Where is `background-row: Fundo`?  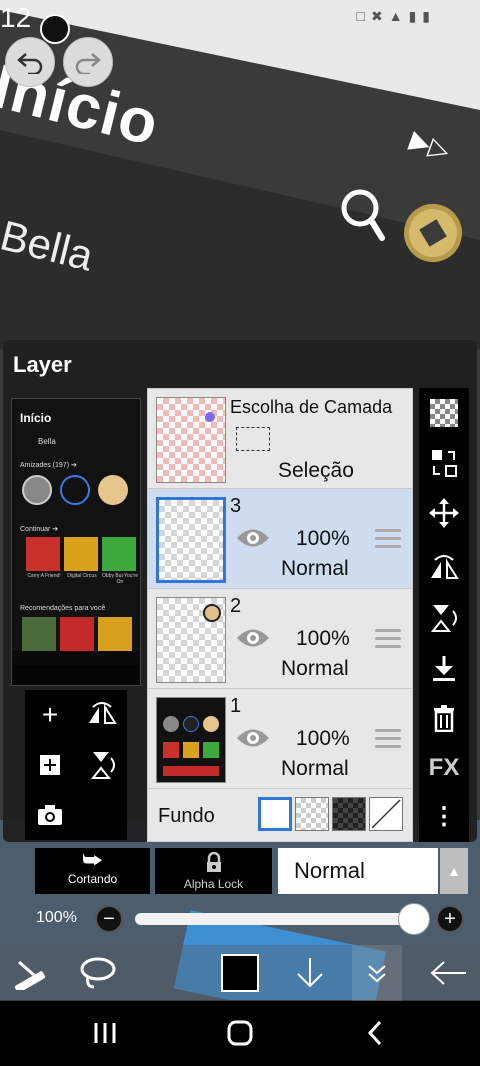 background-row: Fundo is located at coordinates (280, 816).